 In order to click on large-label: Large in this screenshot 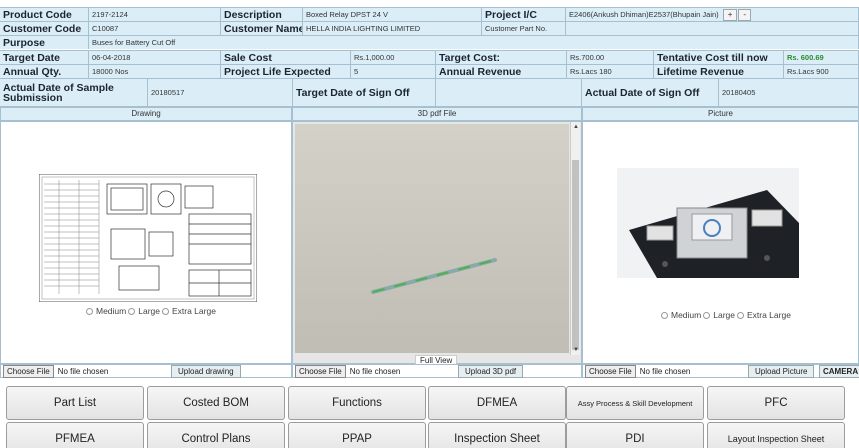, I will do `click(149, 311)`.